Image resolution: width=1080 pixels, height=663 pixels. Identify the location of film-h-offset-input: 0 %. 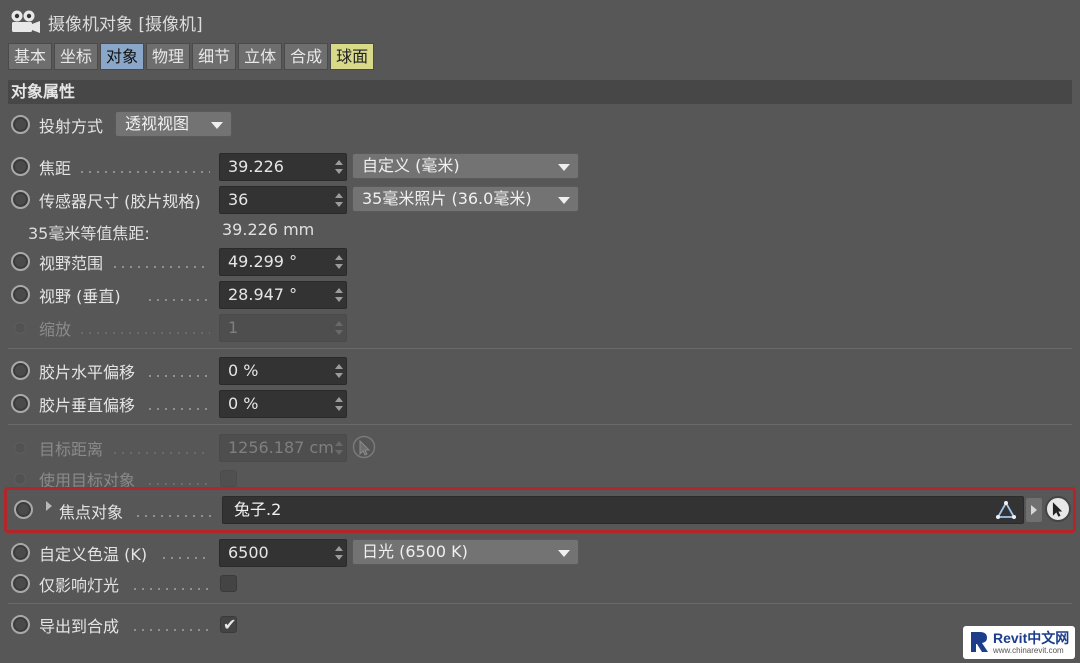
(283, 371).